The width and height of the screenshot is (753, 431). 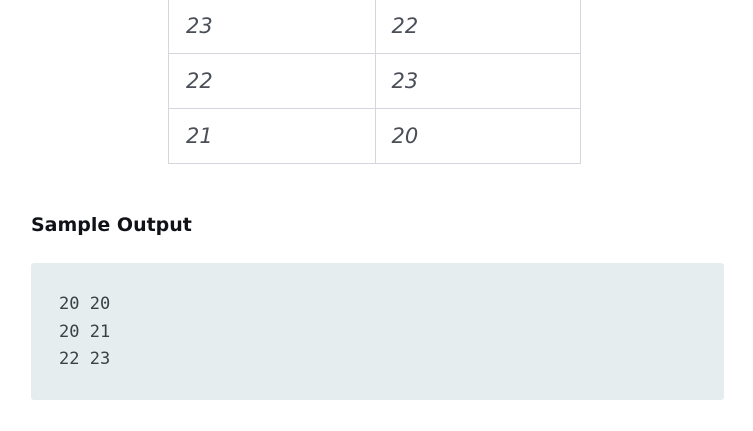 I want to click on table-row: 23 22, so click(x=374, y=27).